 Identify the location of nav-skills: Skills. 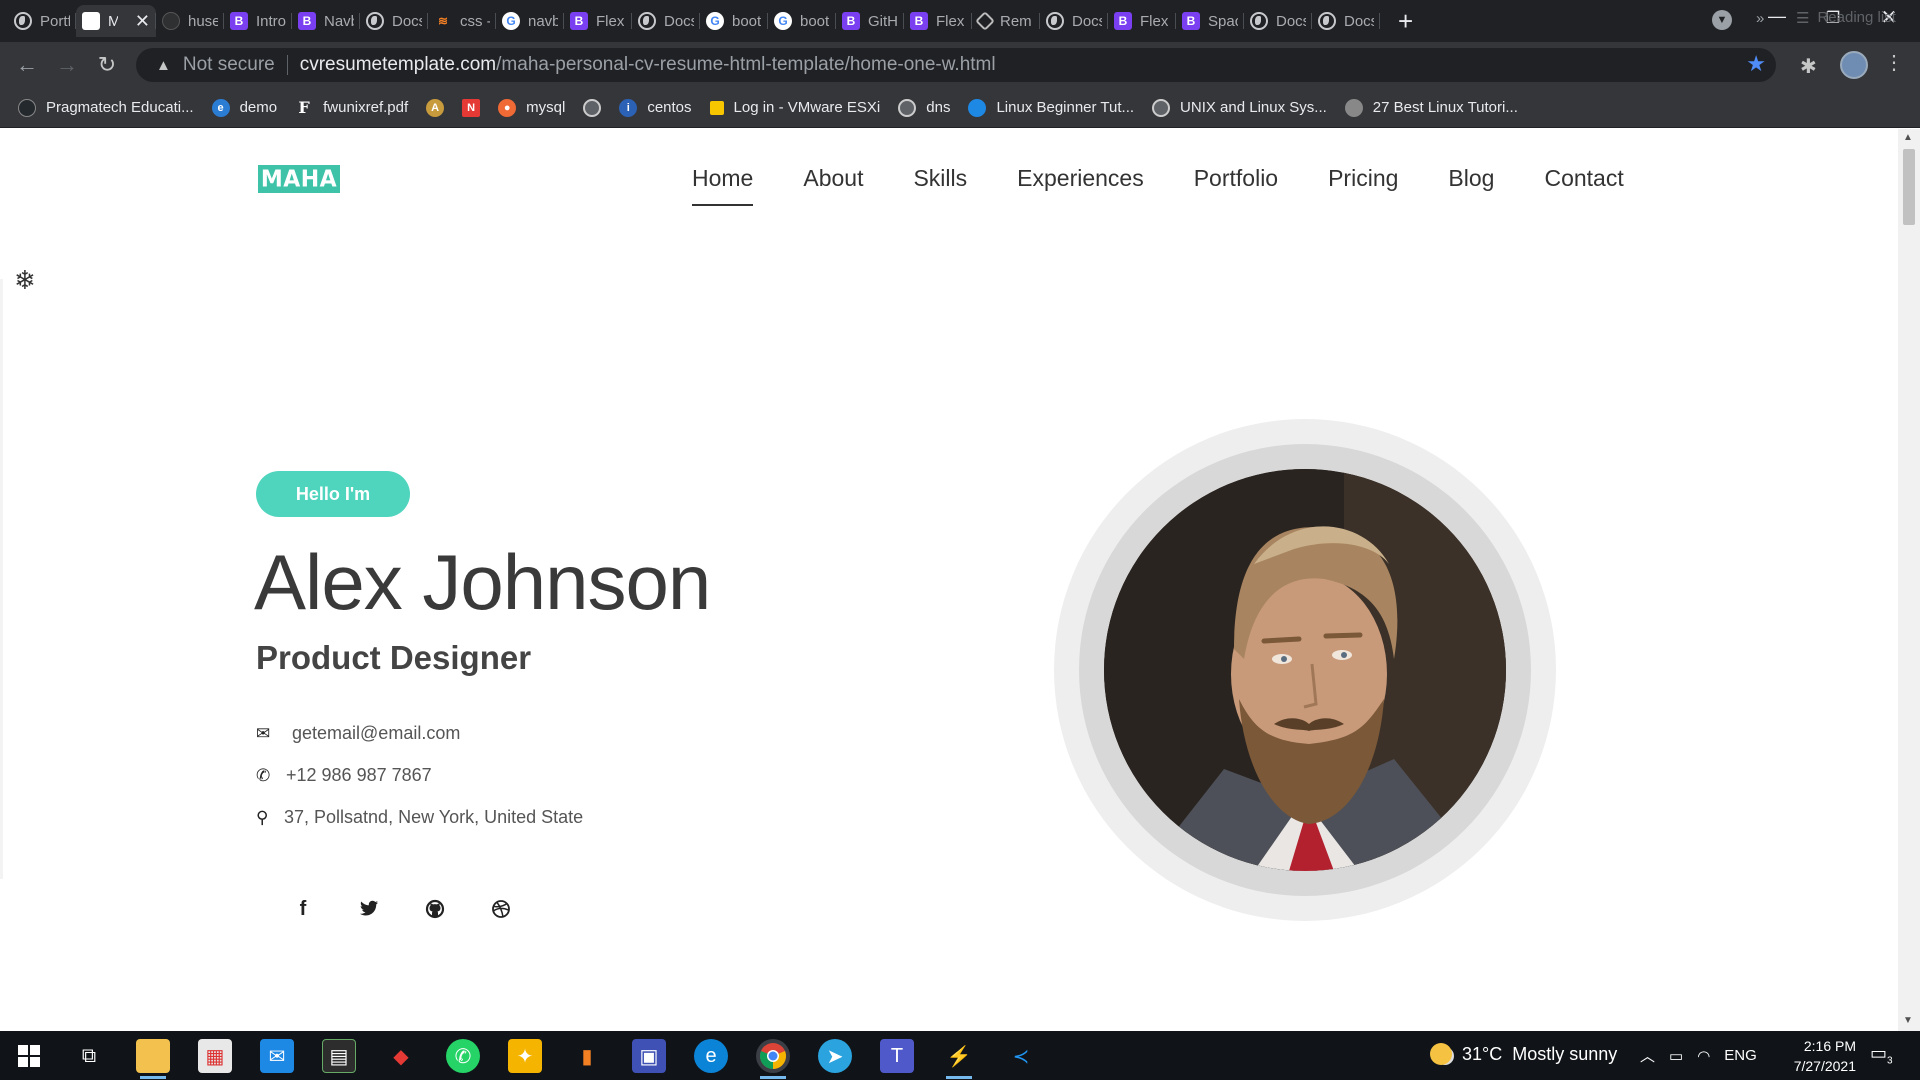
(940, 185).